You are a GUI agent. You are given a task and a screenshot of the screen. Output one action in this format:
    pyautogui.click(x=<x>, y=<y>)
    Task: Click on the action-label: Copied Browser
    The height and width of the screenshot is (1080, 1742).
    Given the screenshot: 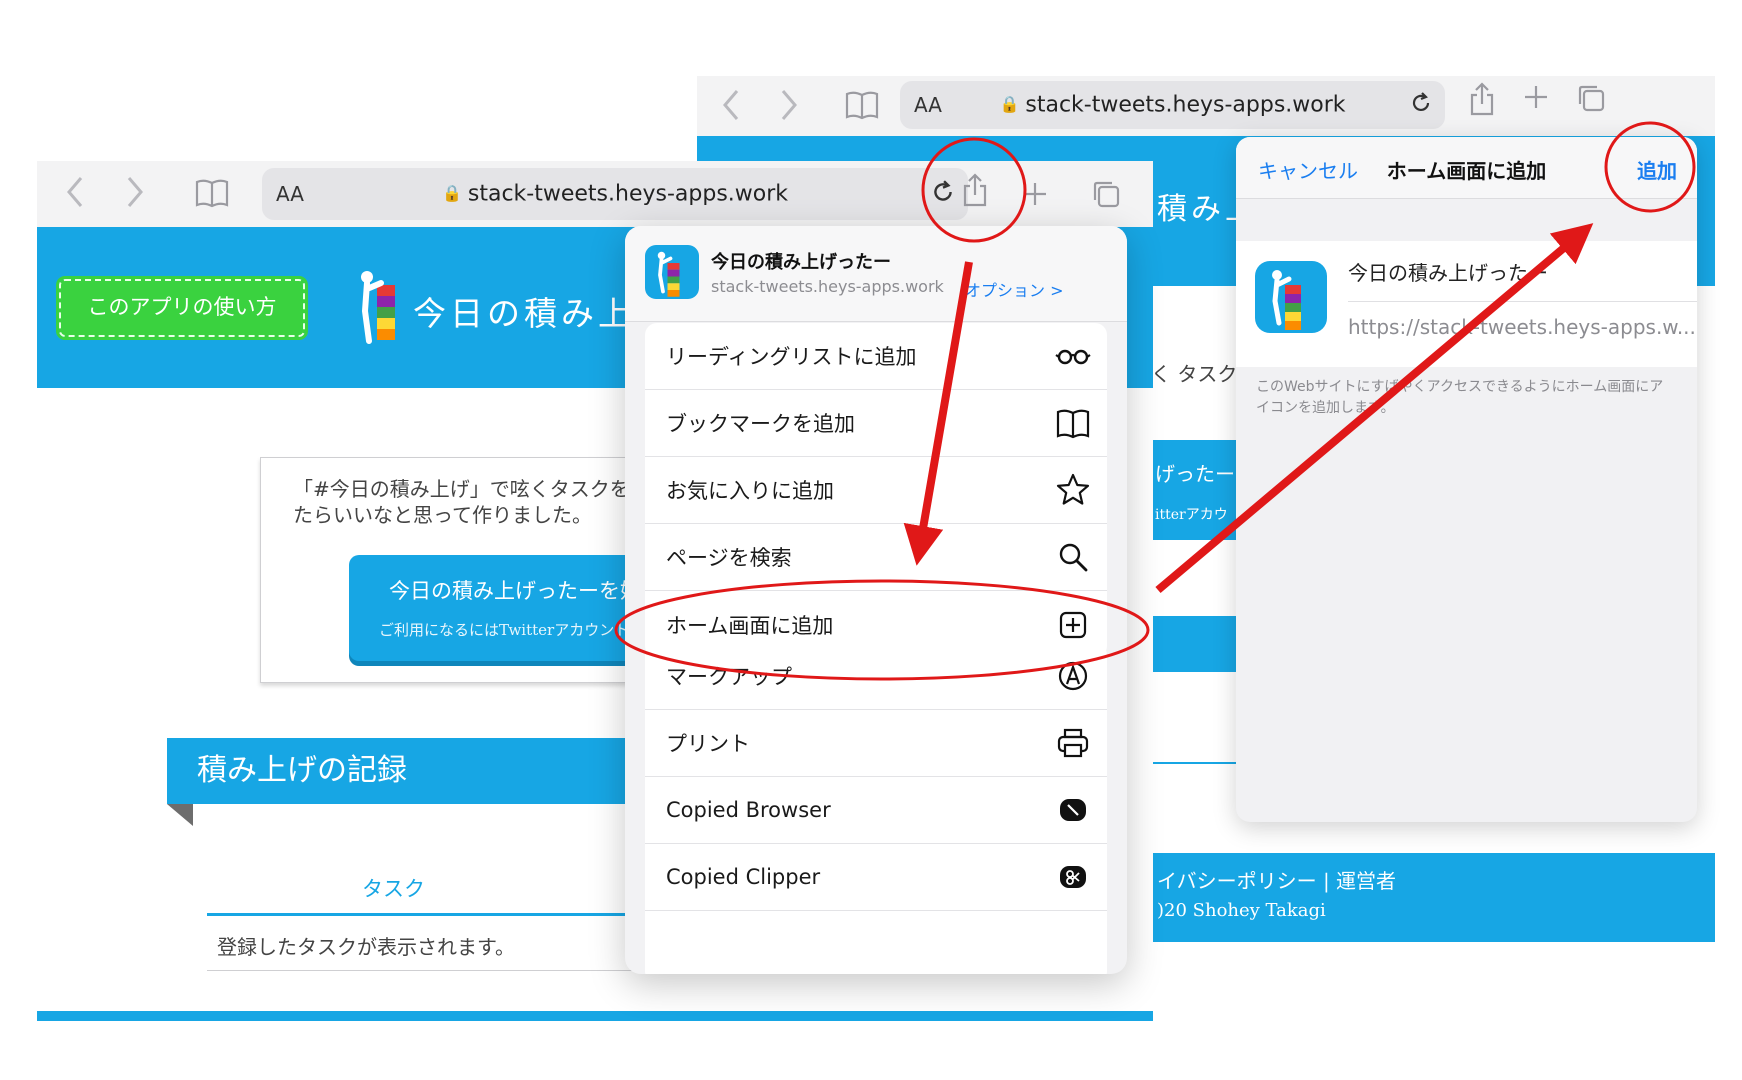 What is the action you would take?
    pyautogui.click(x=748, y=810)
    